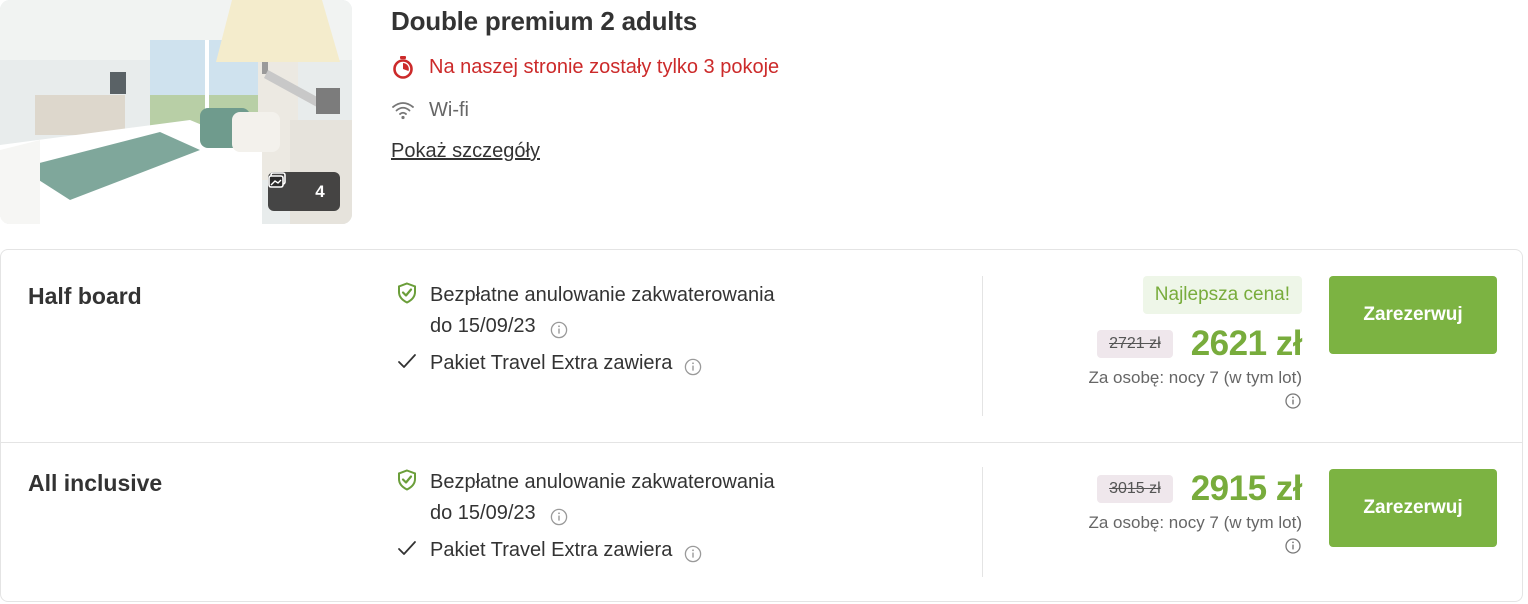 The image size is (1528, 604). What do you see at coordinates (1222, 295) in the screenshot?
I see `best-price-badge: Najlepsza cena!` at bounding box center [1222, 295].